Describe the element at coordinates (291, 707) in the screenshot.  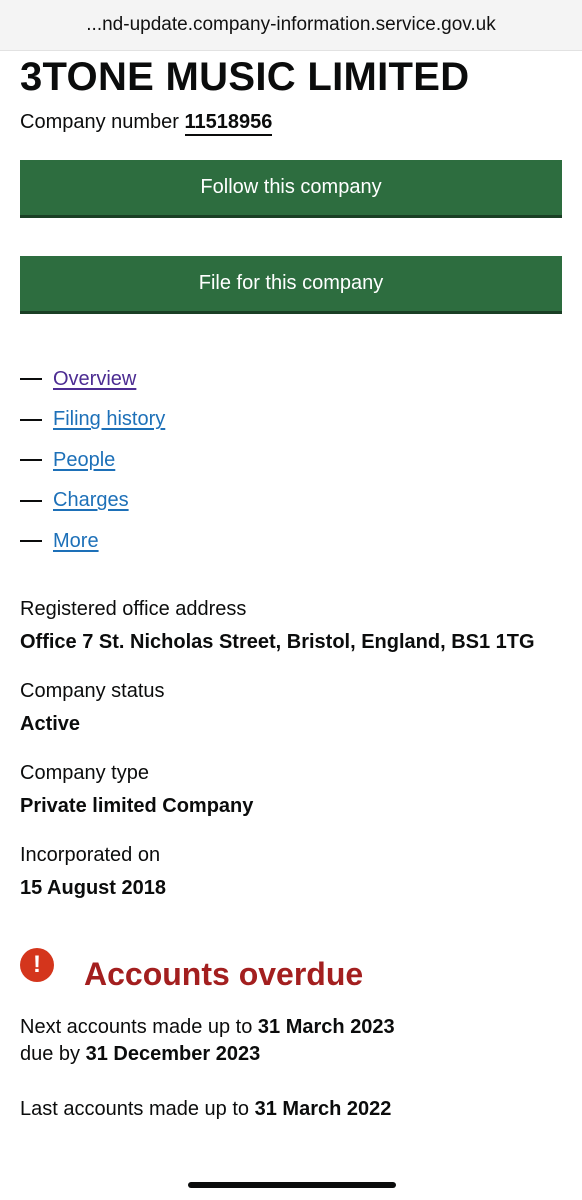
I see `fact-company-status: Company status Active` at that location.